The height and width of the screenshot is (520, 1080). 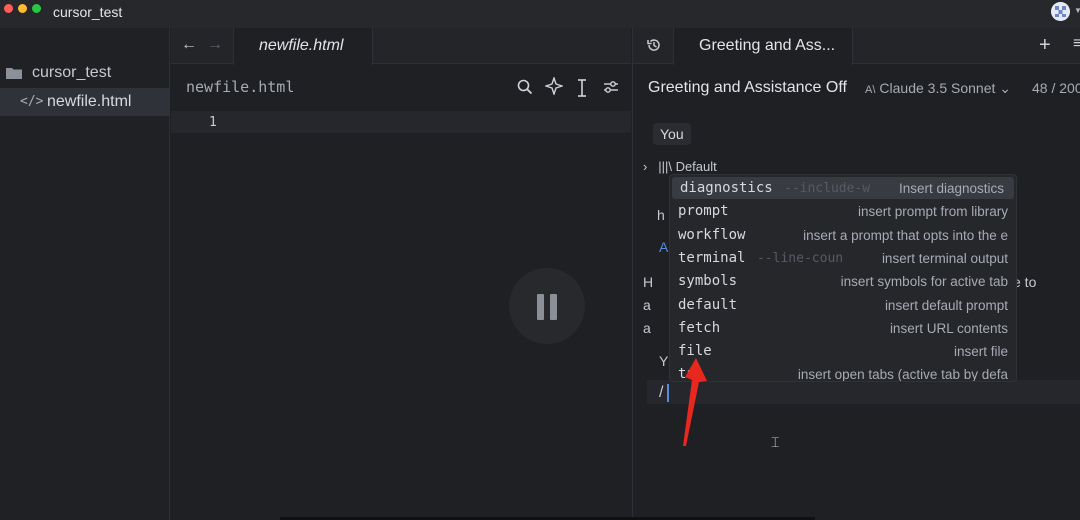 What do you see at coordinates (708, 281) in the screenshot?
I see `slash-command-name: symbols` at bounding box center [708, 281].